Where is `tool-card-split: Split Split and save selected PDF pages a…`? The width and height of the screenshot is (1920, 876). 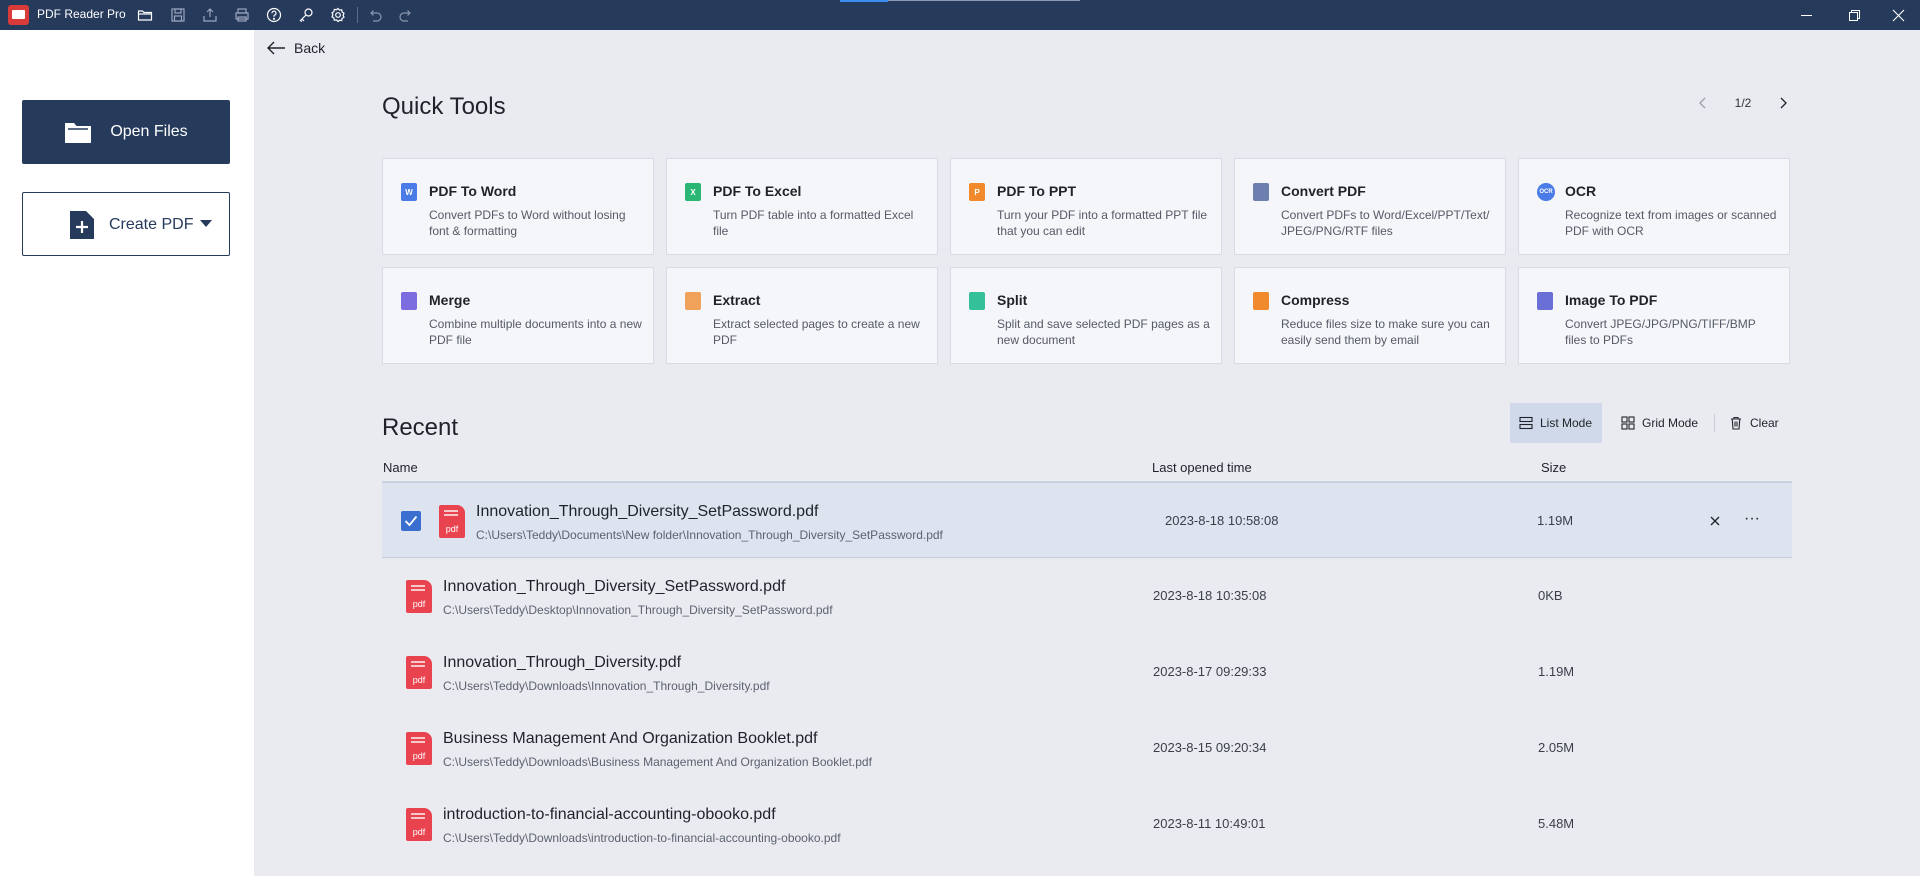
tool-card-split: Split Split and save selected PDF pages a… is located at coordinates (1086, 315).